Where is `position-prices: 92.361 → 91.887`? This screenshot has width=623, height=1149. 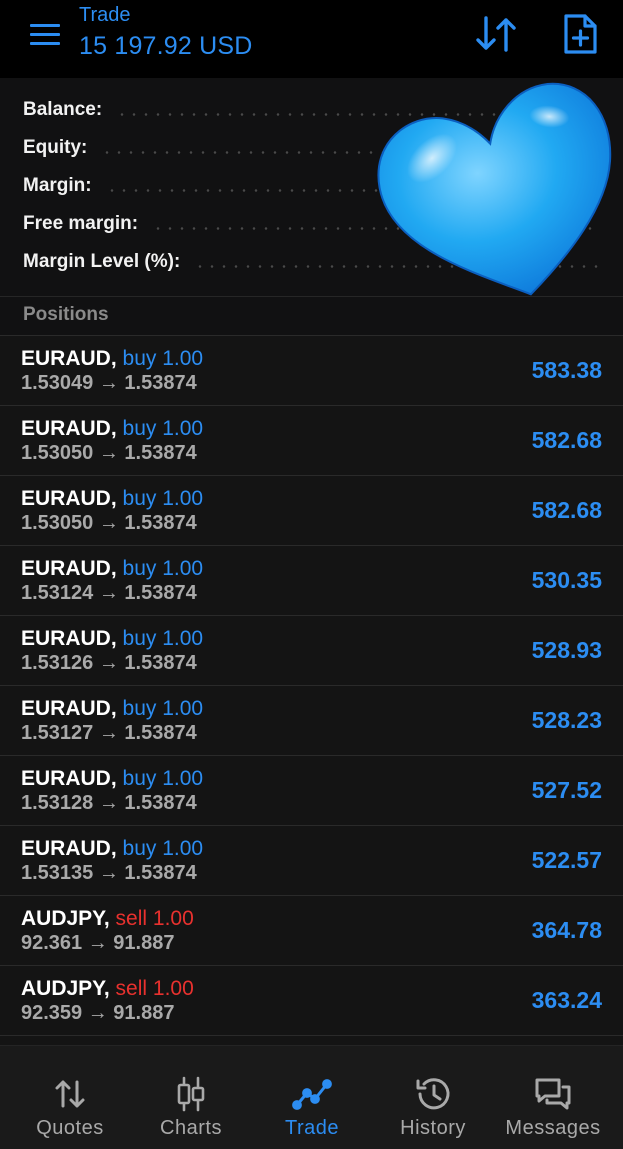 position-prices: 92.361 → 91.887 is located at coordinates (97, 943).